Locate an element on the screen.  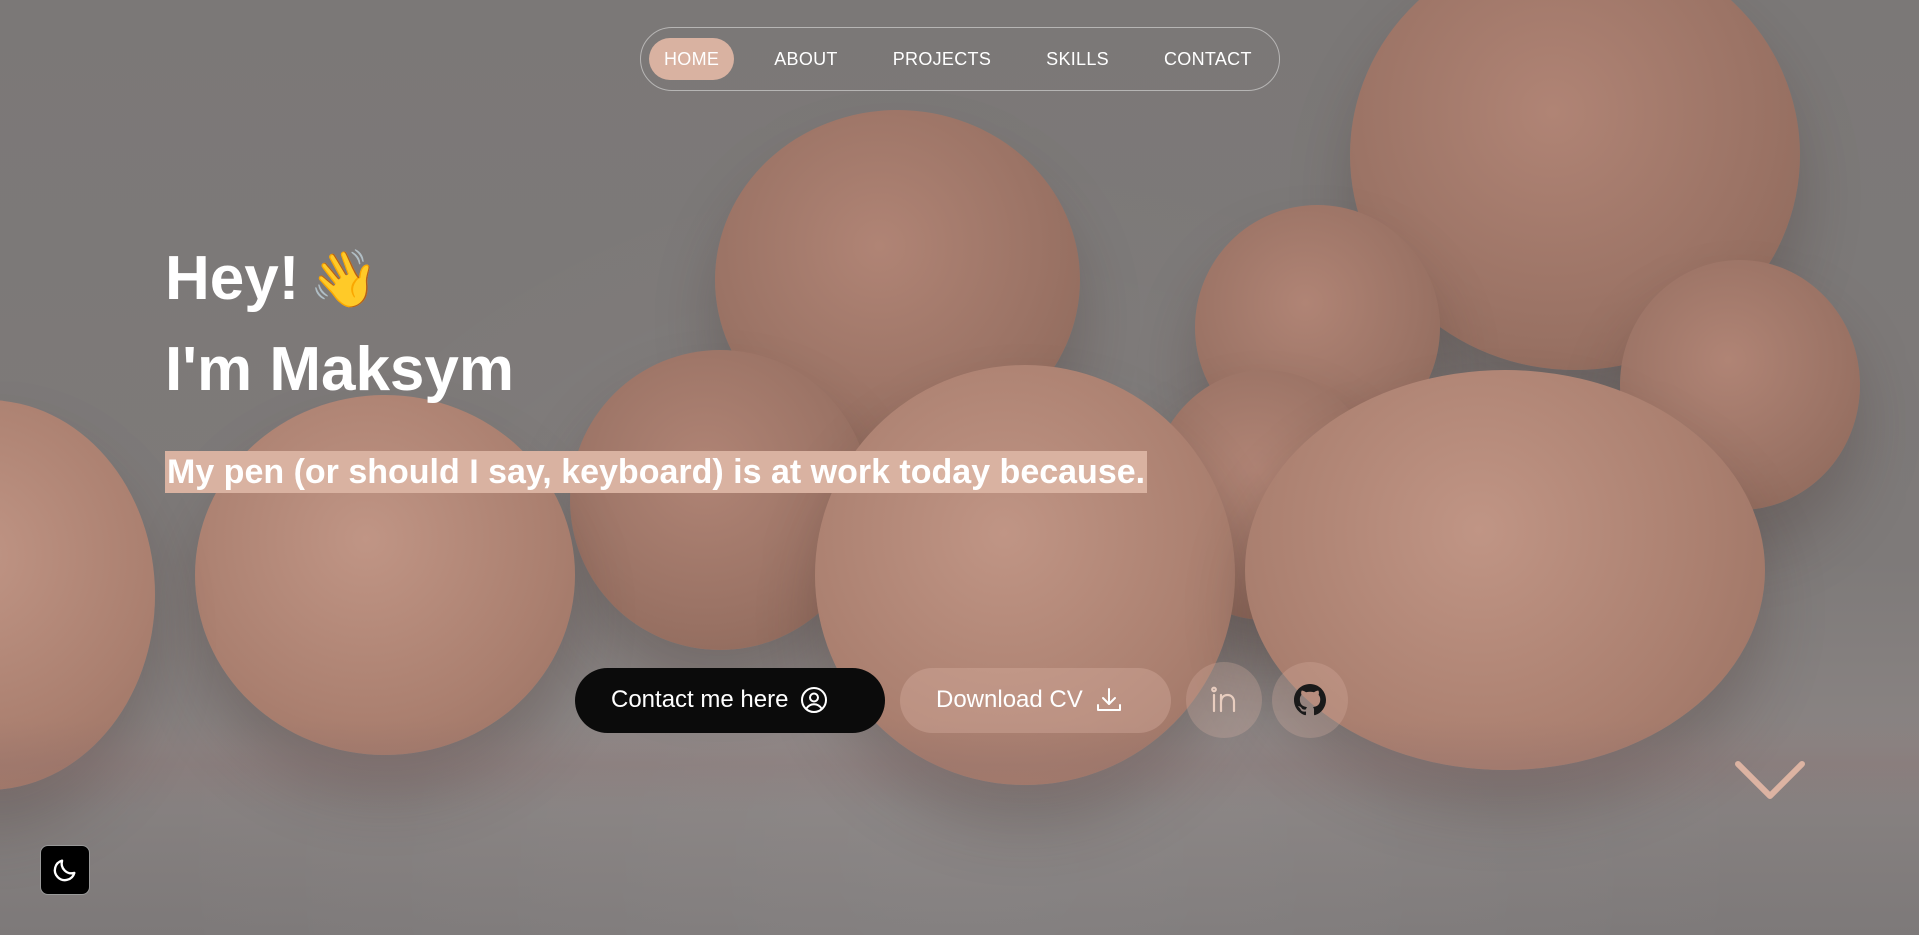
user-circle-icon is located at coordinates (814, 700).